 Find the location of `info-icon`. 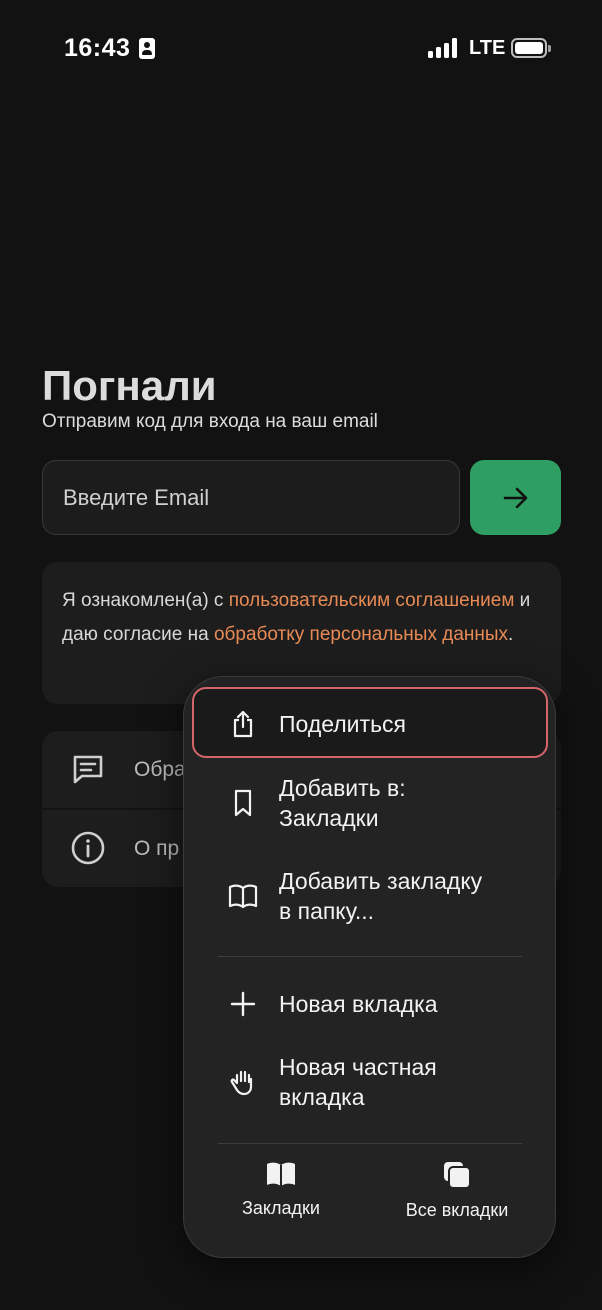

info-icon is located at coordinates (88, 848).